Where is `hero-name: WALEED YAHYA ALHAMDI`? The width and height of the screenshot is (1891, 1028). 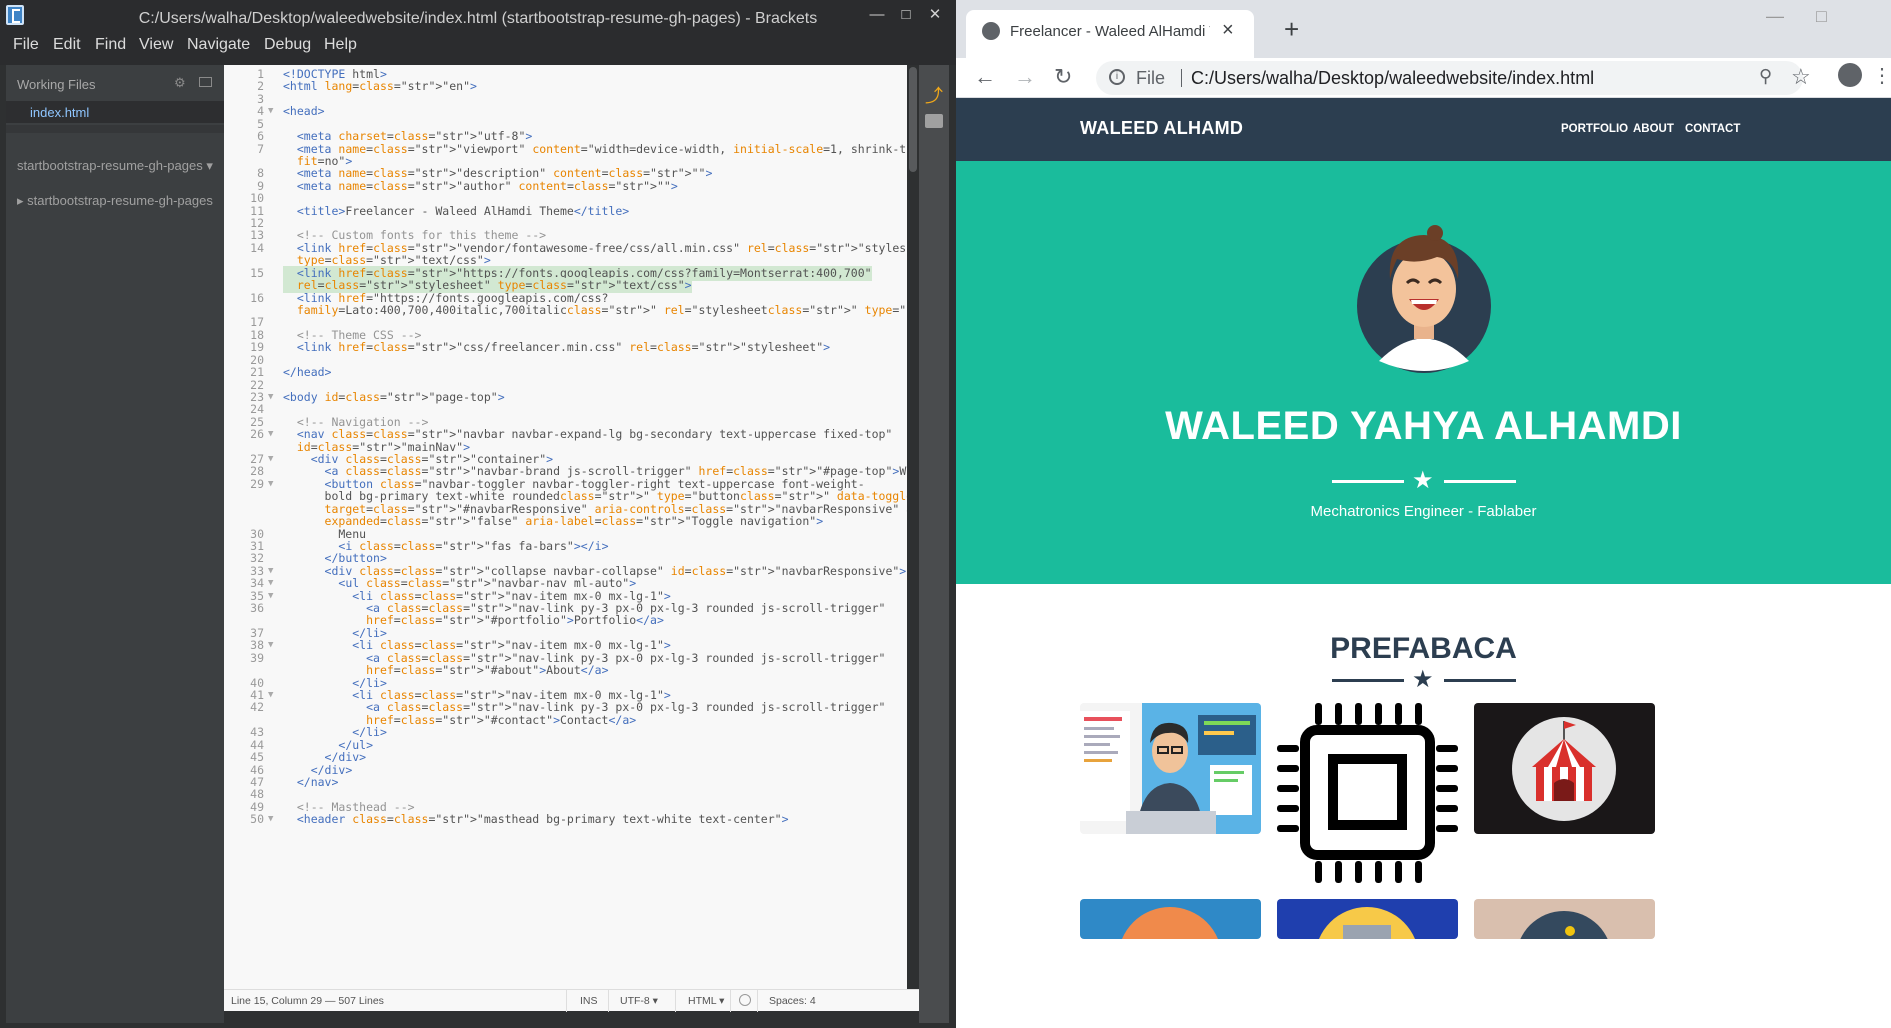 hero-name: WALEED YAHYA ALHAMDI is located at coordinates (1423, 426).